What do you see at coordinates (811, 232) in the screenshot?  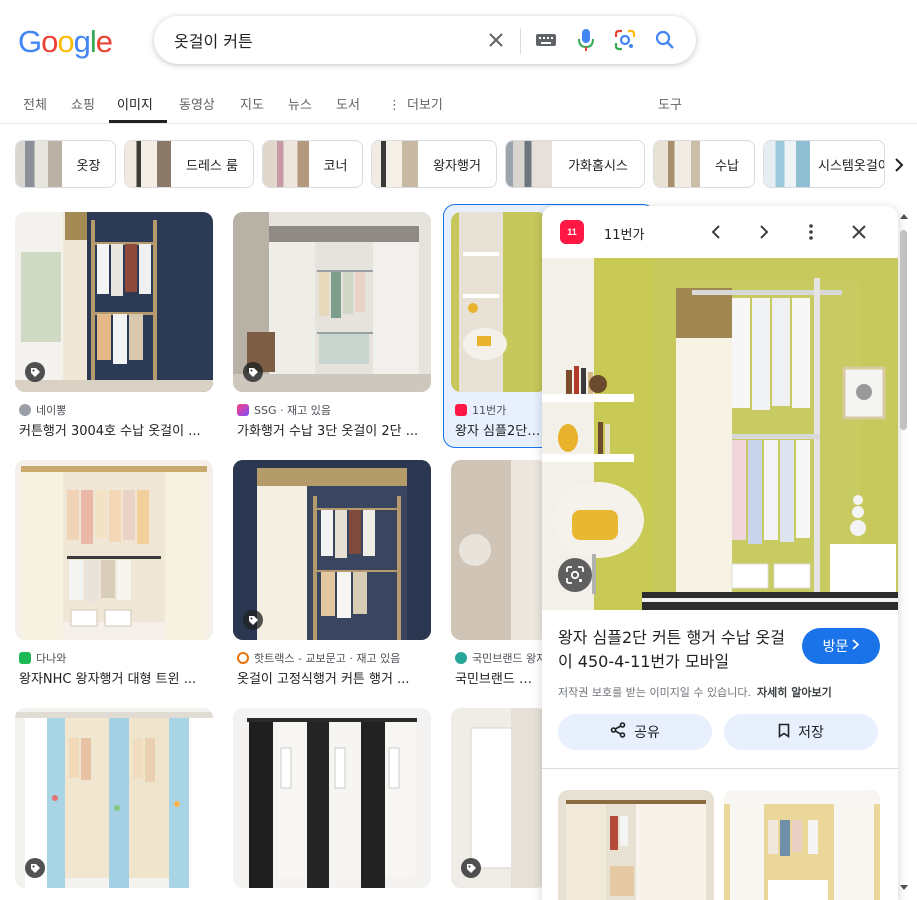 I see `more-vert-icon` at bounding box center [811, 232].